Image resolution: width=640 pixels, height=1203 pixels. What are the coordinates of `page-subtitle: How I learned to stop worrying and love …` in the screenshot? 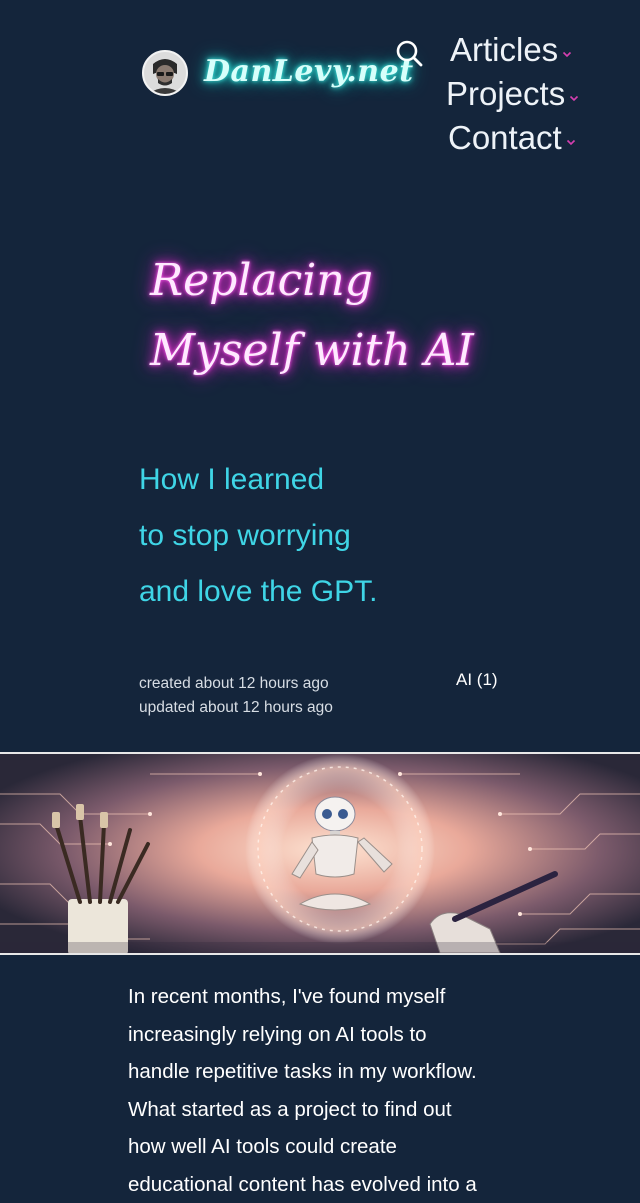 It's located at (309, 536).